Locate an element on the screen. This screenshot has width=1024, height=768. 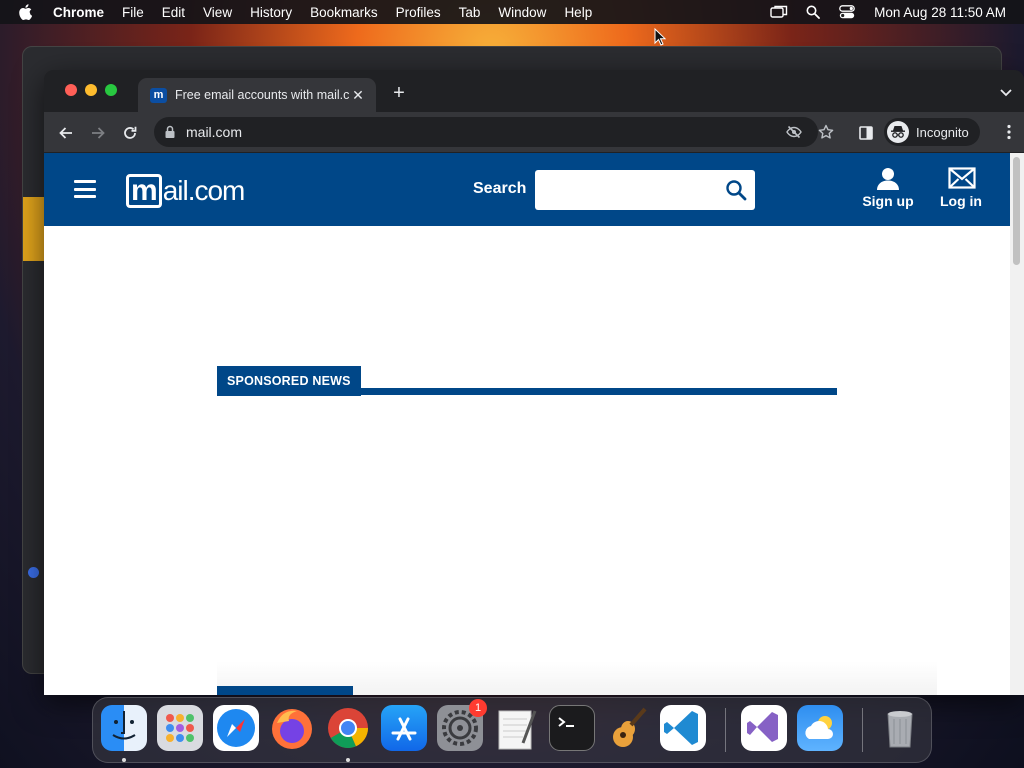
dock: 1 is located at coordinates (512, 730).